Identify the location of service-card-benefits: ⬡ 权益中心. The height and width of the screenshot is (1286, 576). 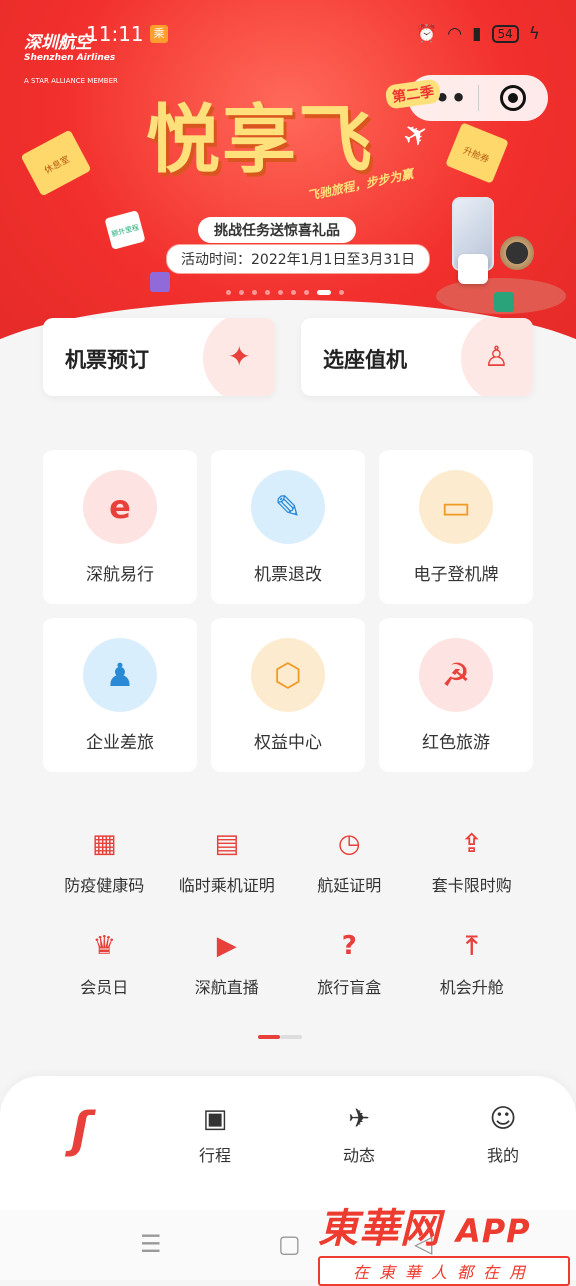
(288, 695).